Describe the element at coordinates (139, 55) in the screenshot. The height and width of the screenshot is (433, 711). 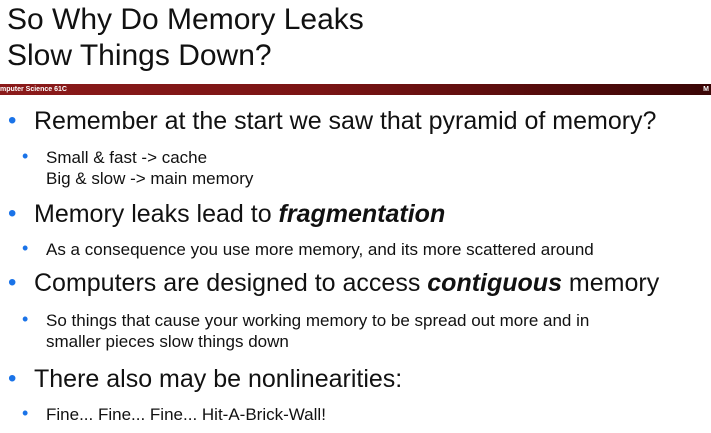
I see `slide-title-line-2: Slow Things Down?` at that location.